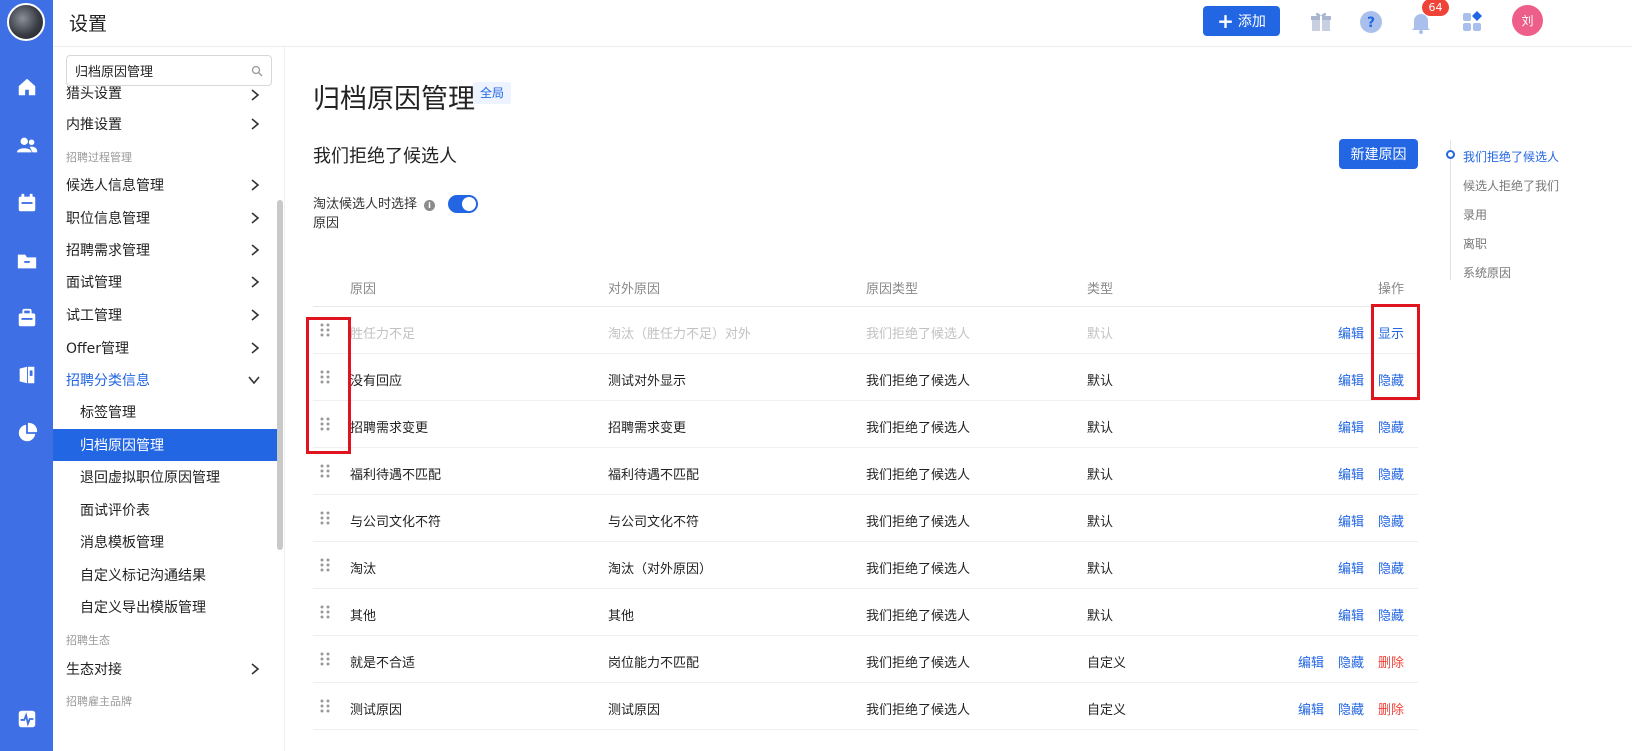 Image resolution: width=1632 pixels, height=751 pixels. Describe the element at coordinates (165, 510) in the screenshot. I see `sidebar-item-interview-form: 面试评价表` at that location.